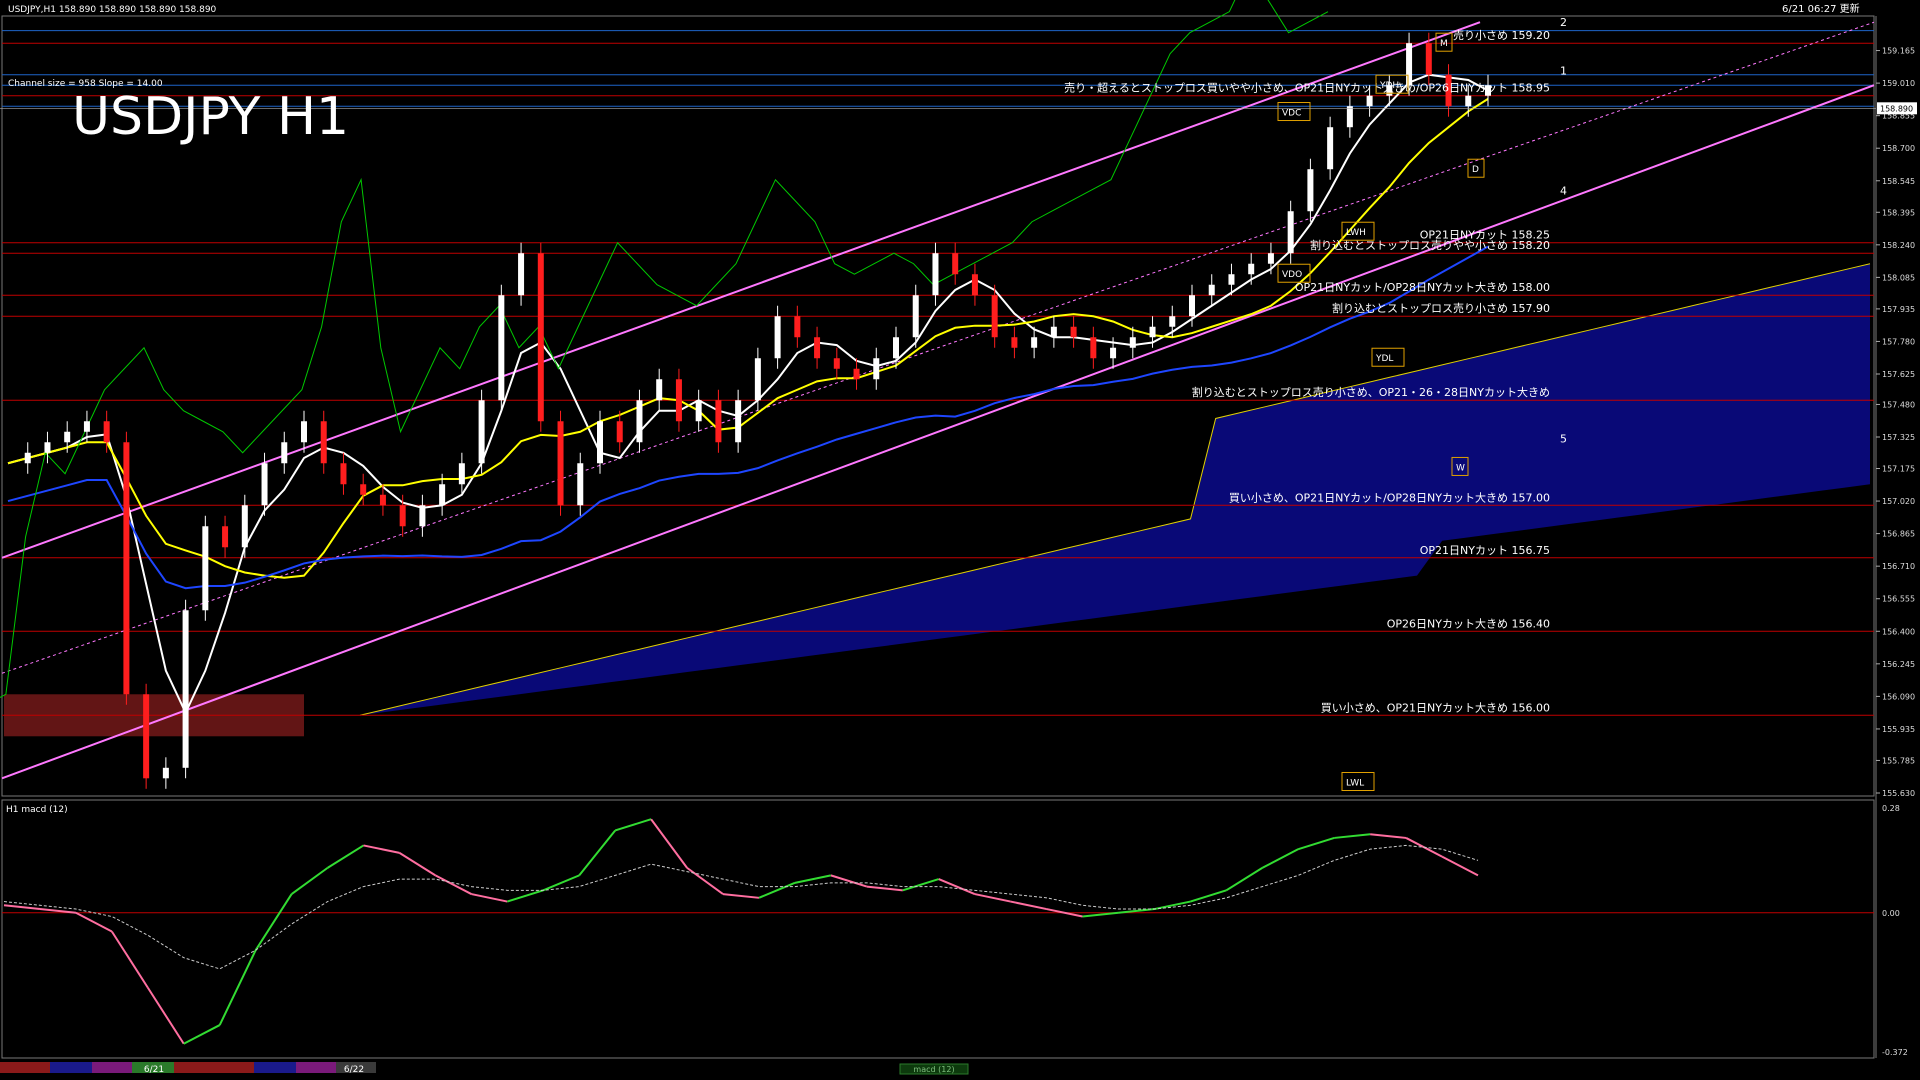 The image size is (1920, 1080). I want to click on date-label-2: 6/22, so click(354, 1070).